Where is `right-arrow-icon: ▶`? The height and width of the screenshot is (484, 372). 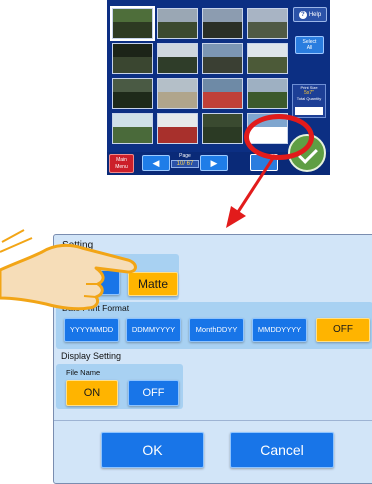 right-arrow-icon: ▶ is located at coordinates (214, 163).